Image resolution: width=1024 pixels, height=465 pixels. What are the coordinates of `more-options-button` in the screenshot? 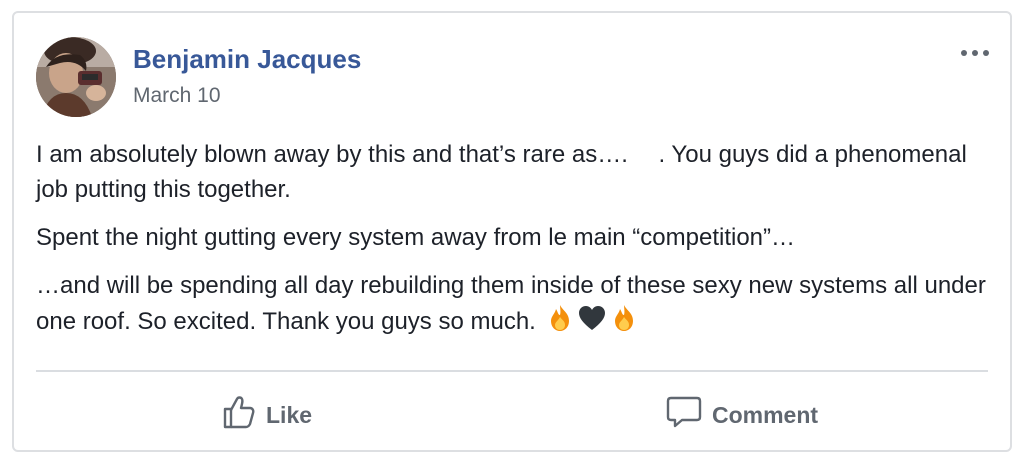 It's located at (975, 53).